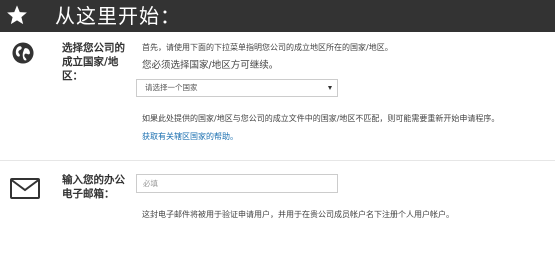  I want to click on country-help-link: 获取有关辖区国家的帮助。, so click(190, 137).